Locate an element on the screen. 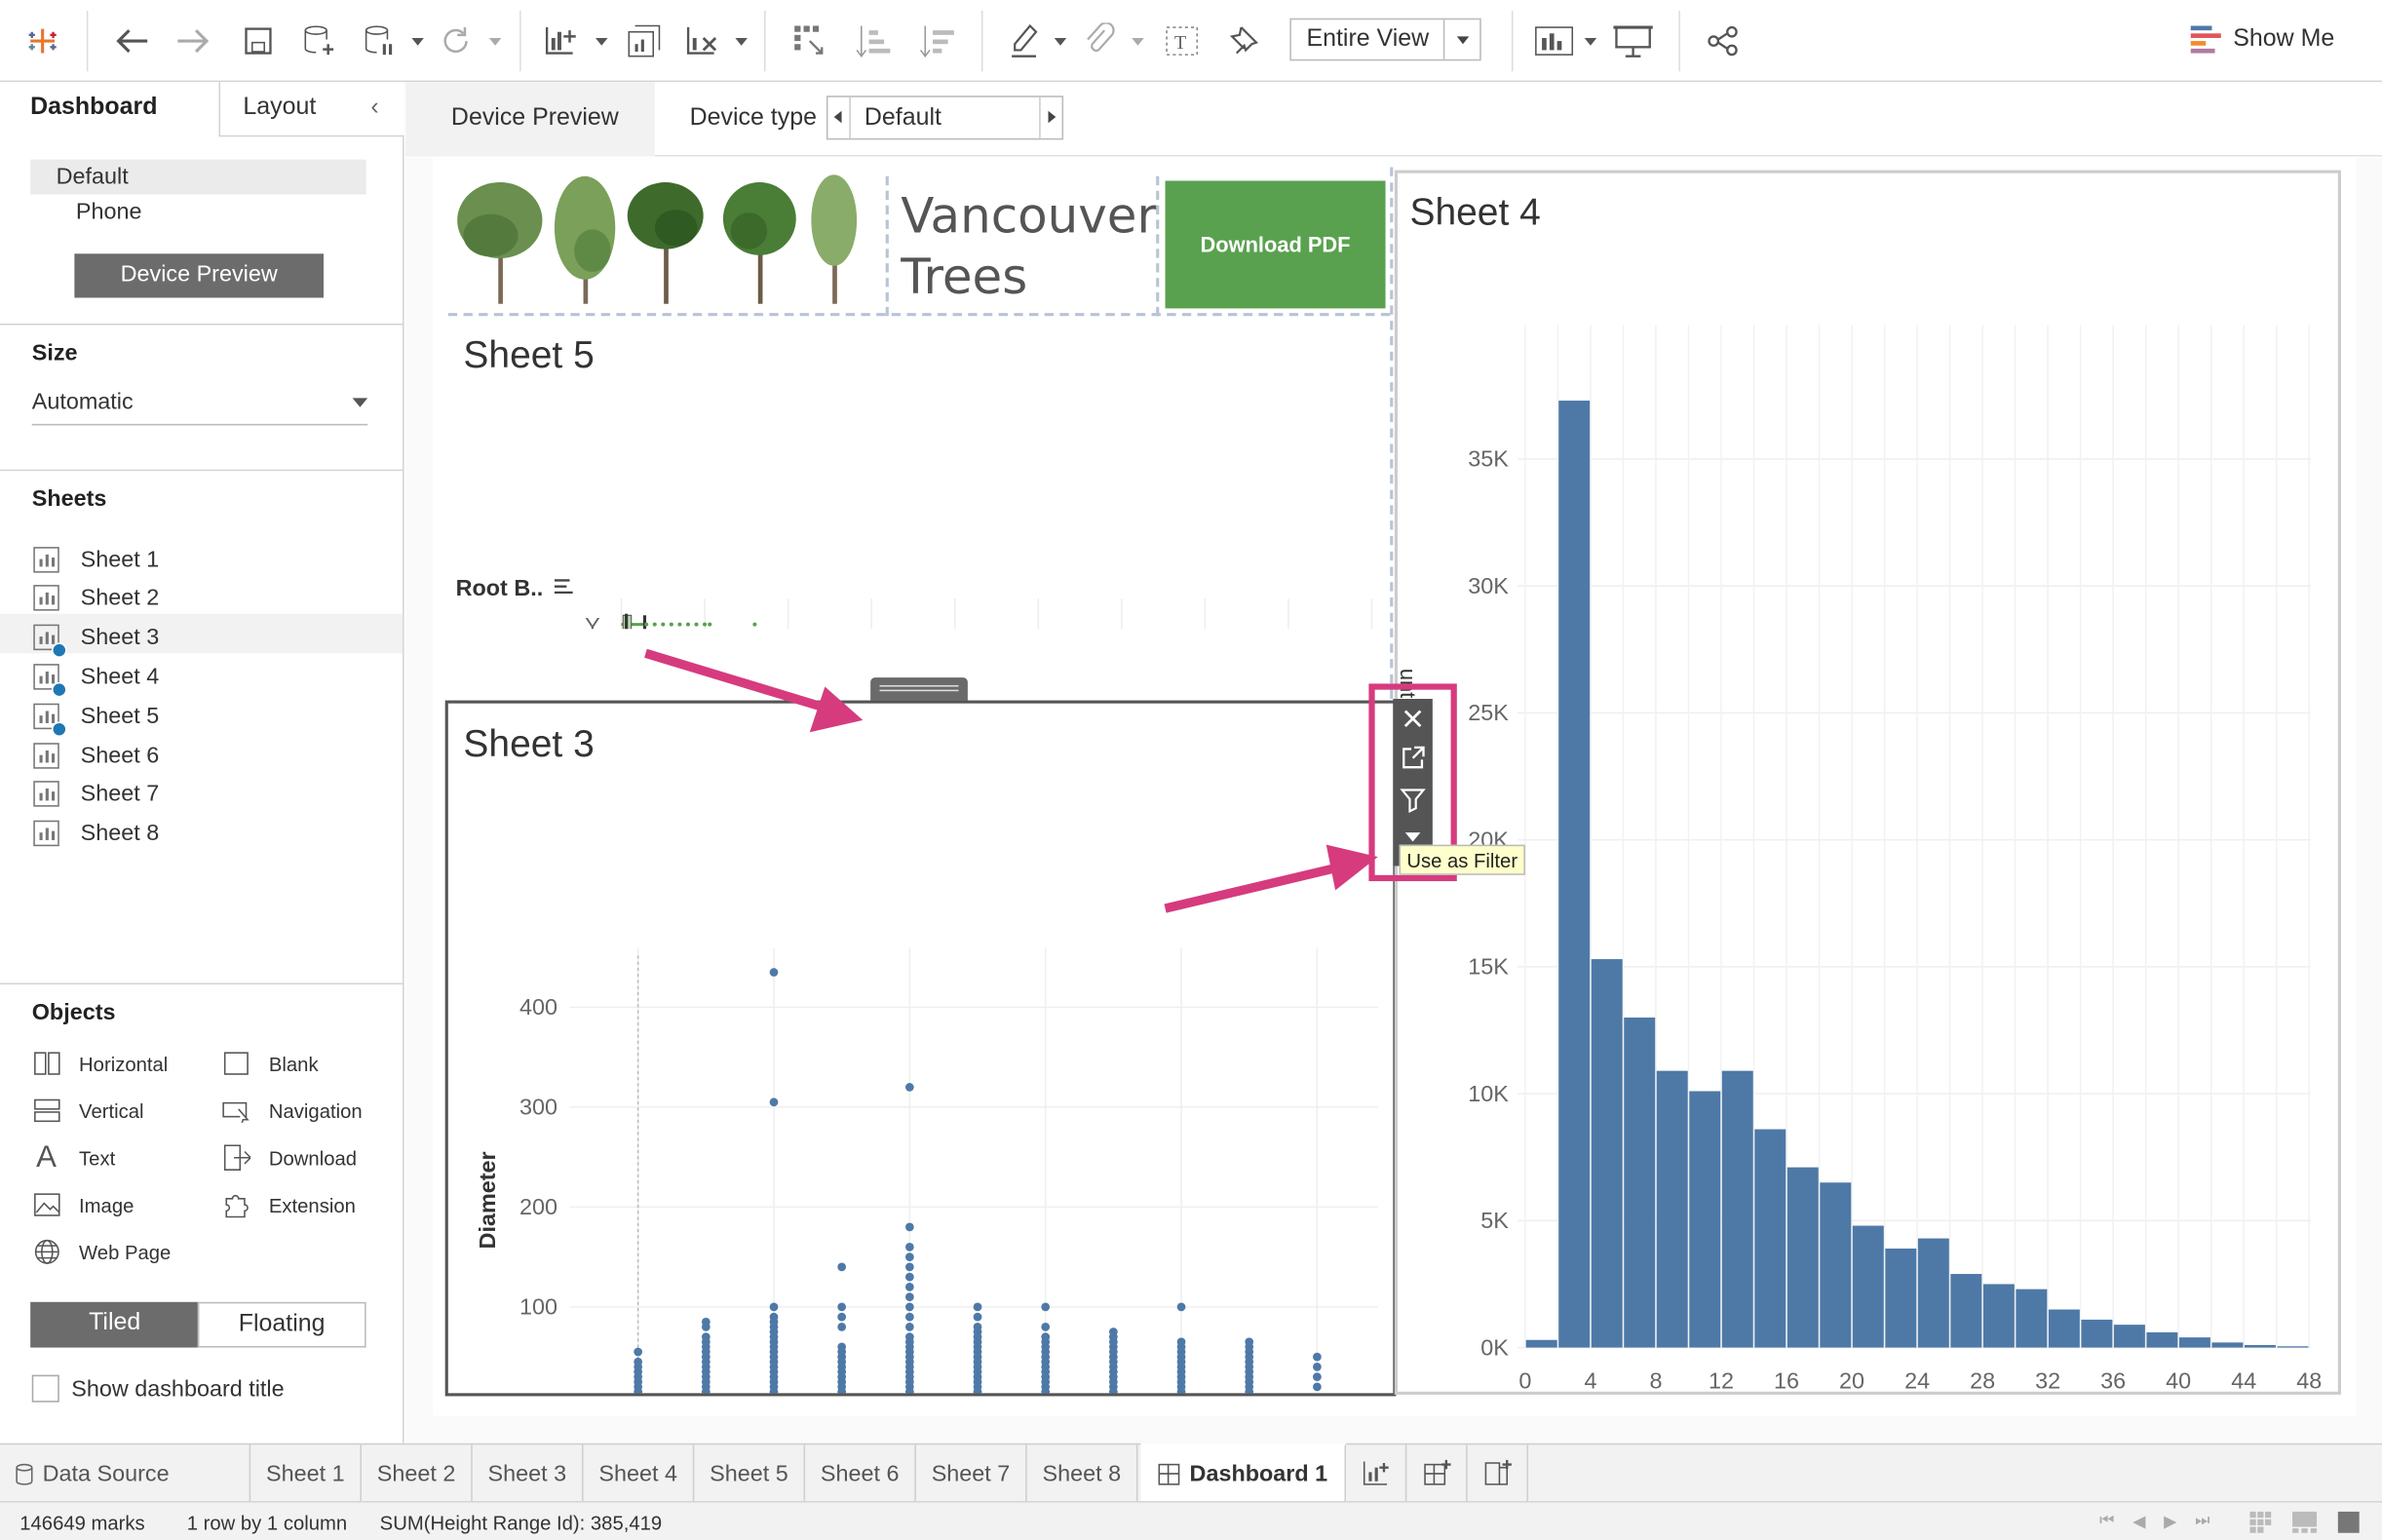  presentation-mode-icon is located at coordinates (1633, 41).